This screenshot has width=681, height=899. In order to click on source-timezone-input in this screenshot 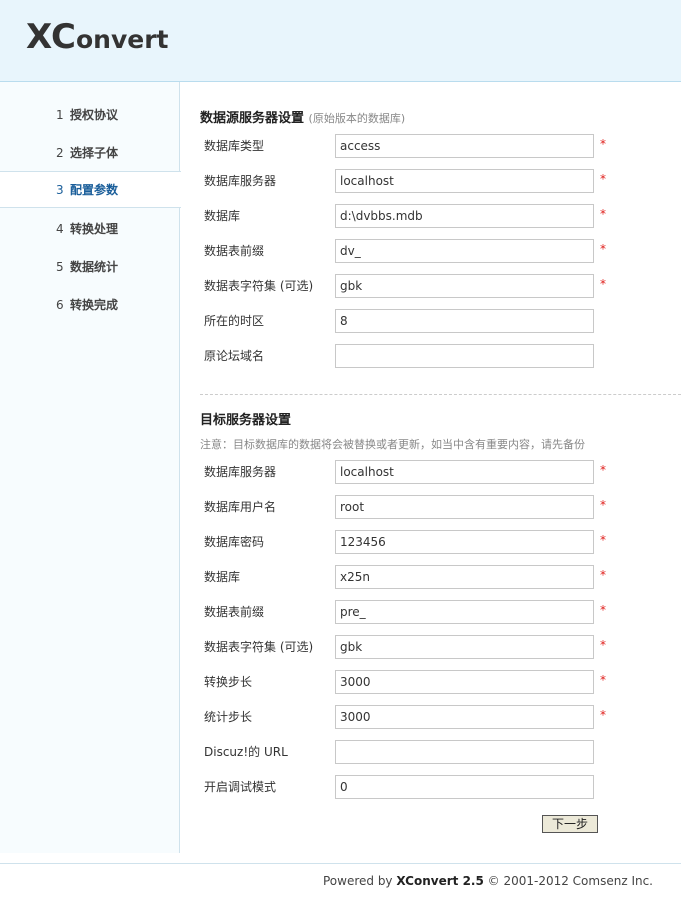, I will do `click(464, 321)`.